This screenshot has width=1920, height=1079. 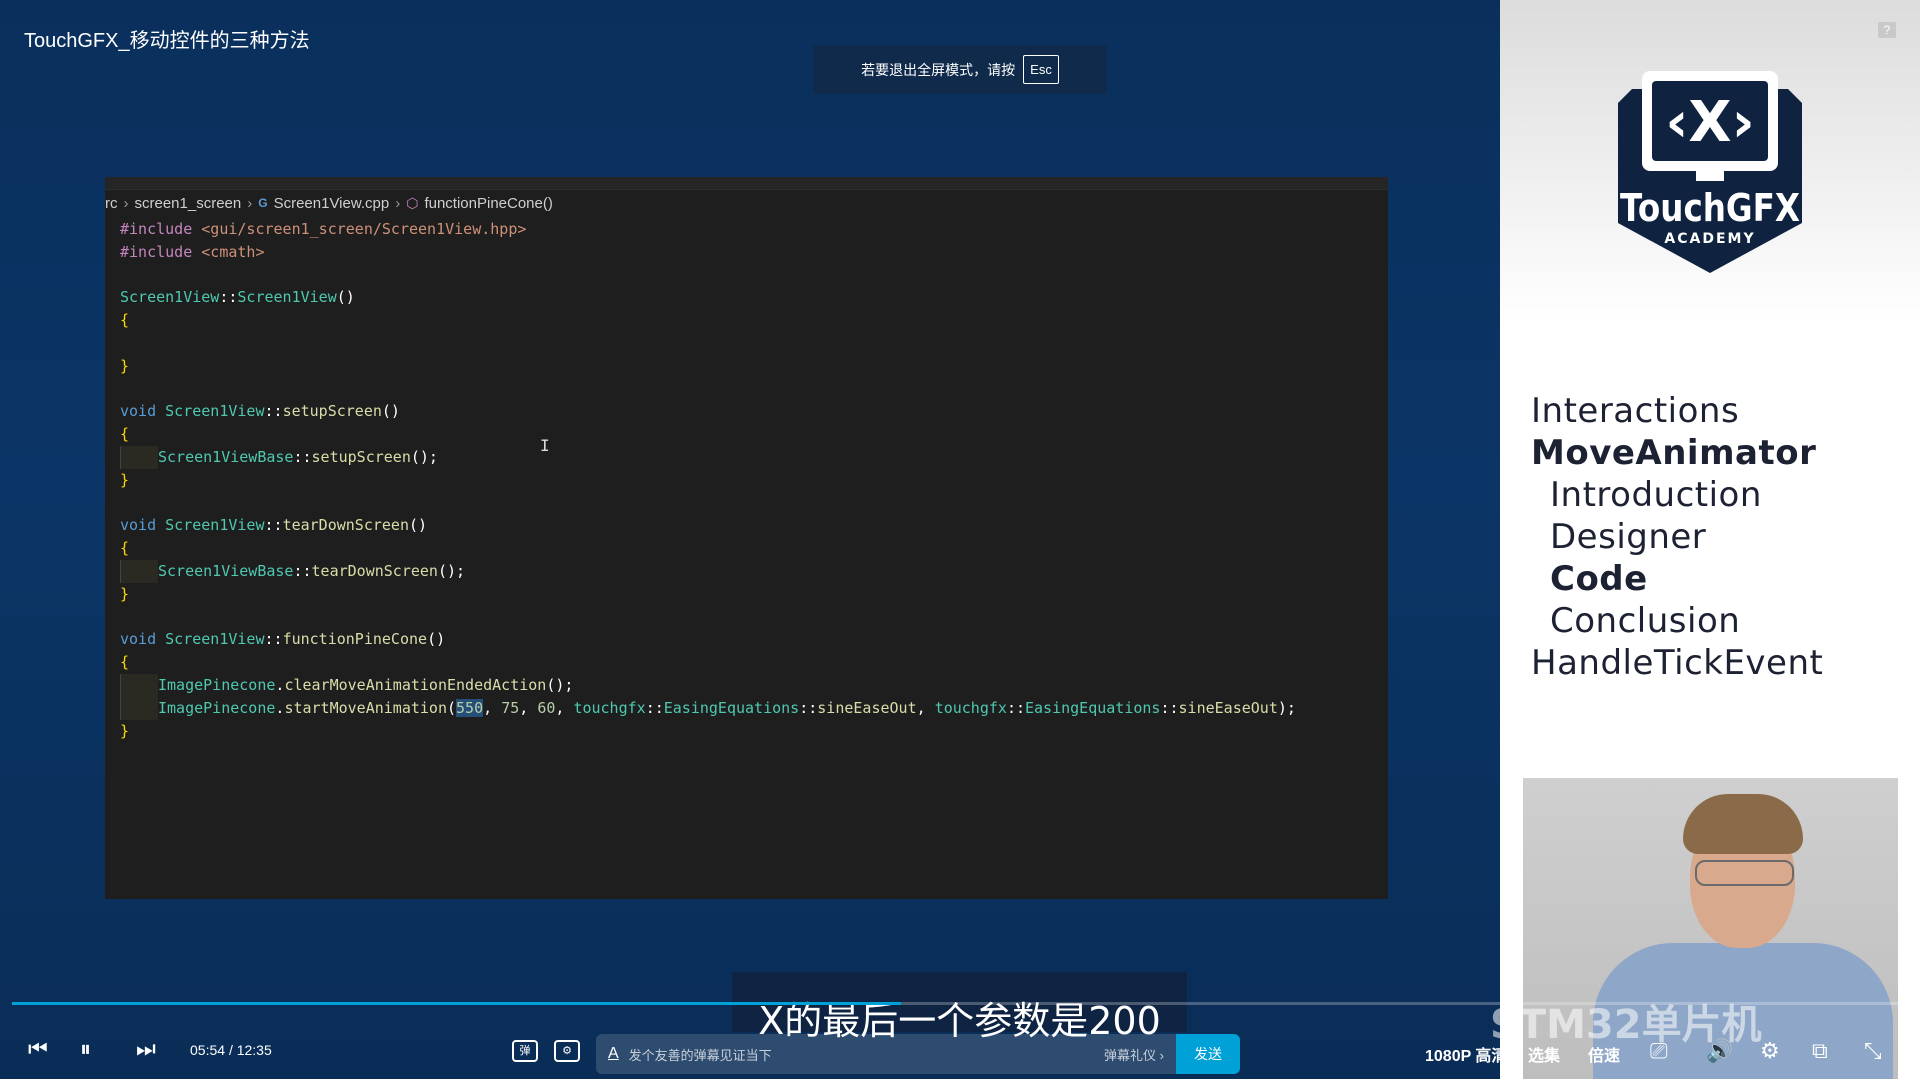 What do you see at coordinates (1628, 537) in the screenshot?
I see `agenda-item: Designer` at bounding box center [1628, 537].